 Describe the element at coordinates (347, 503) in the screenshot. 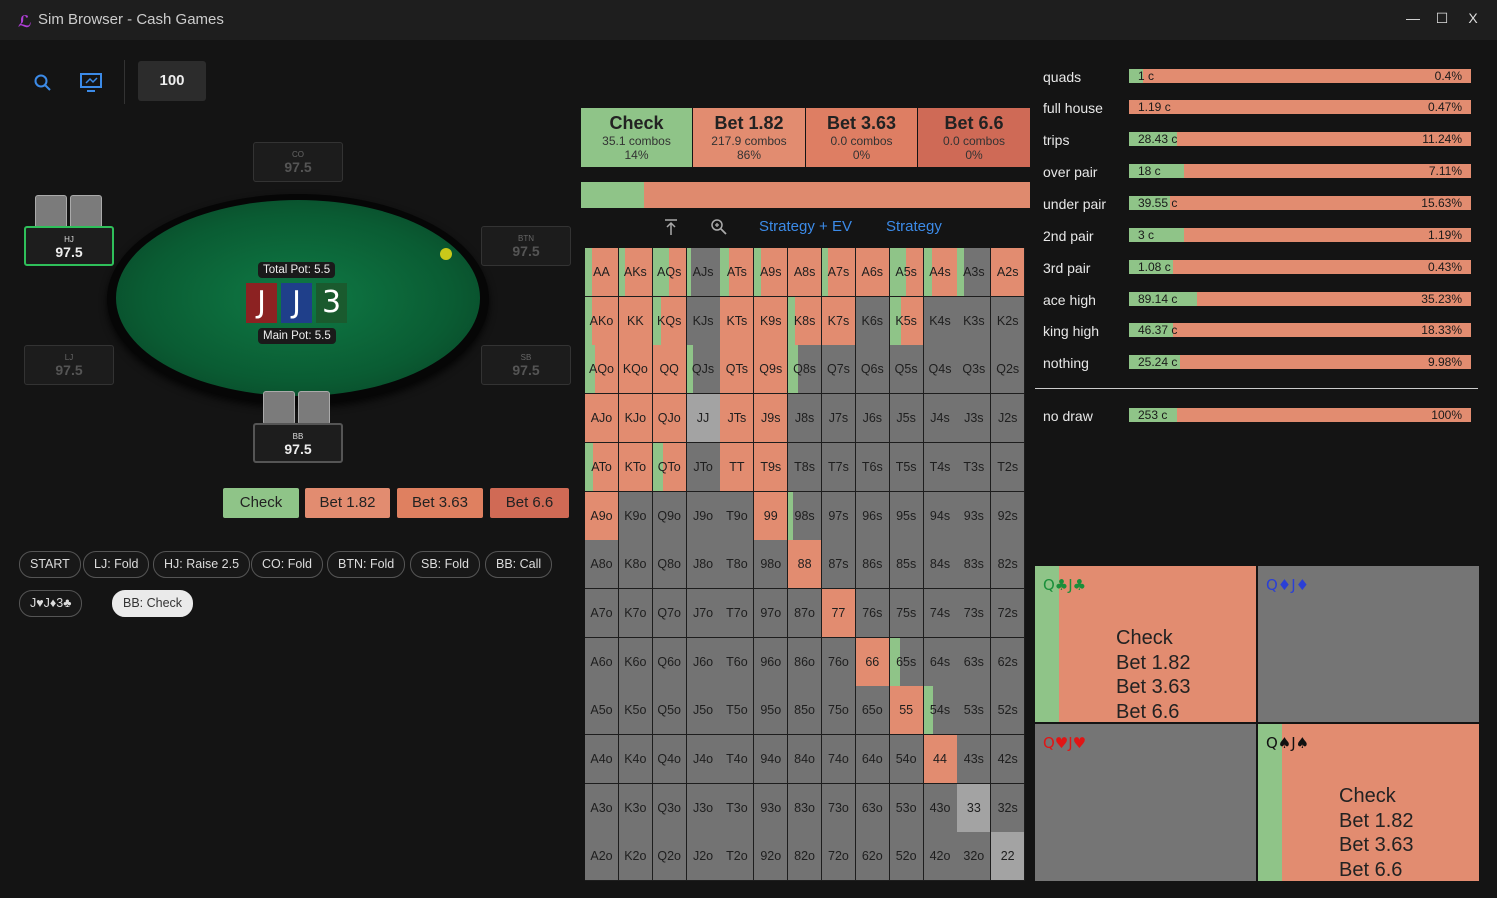

I see `action-bet-small-button: Bet 1.82` at that location.